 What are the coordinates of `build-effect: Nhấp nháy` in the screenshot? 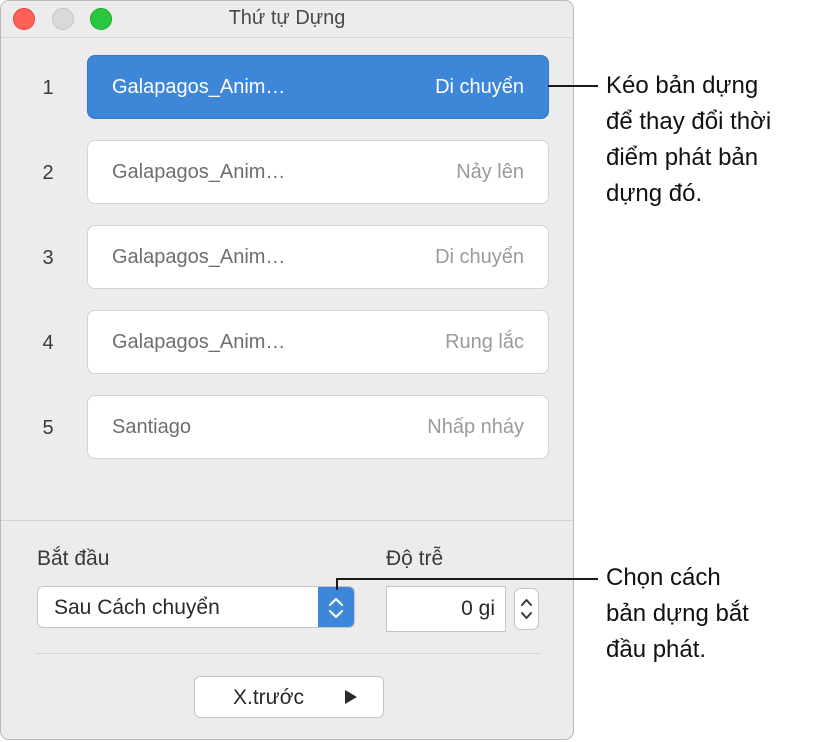 It's located at (475, 427).